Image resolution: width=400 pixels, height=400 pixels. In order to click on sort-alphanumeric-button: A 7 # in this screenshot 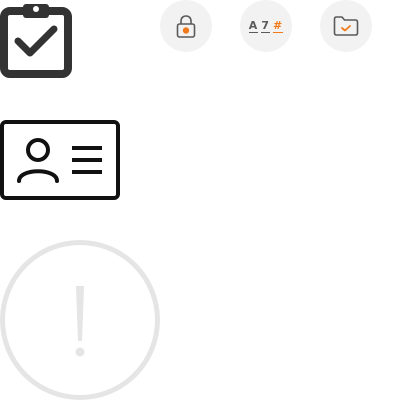, I will do `click(266, 26)`.